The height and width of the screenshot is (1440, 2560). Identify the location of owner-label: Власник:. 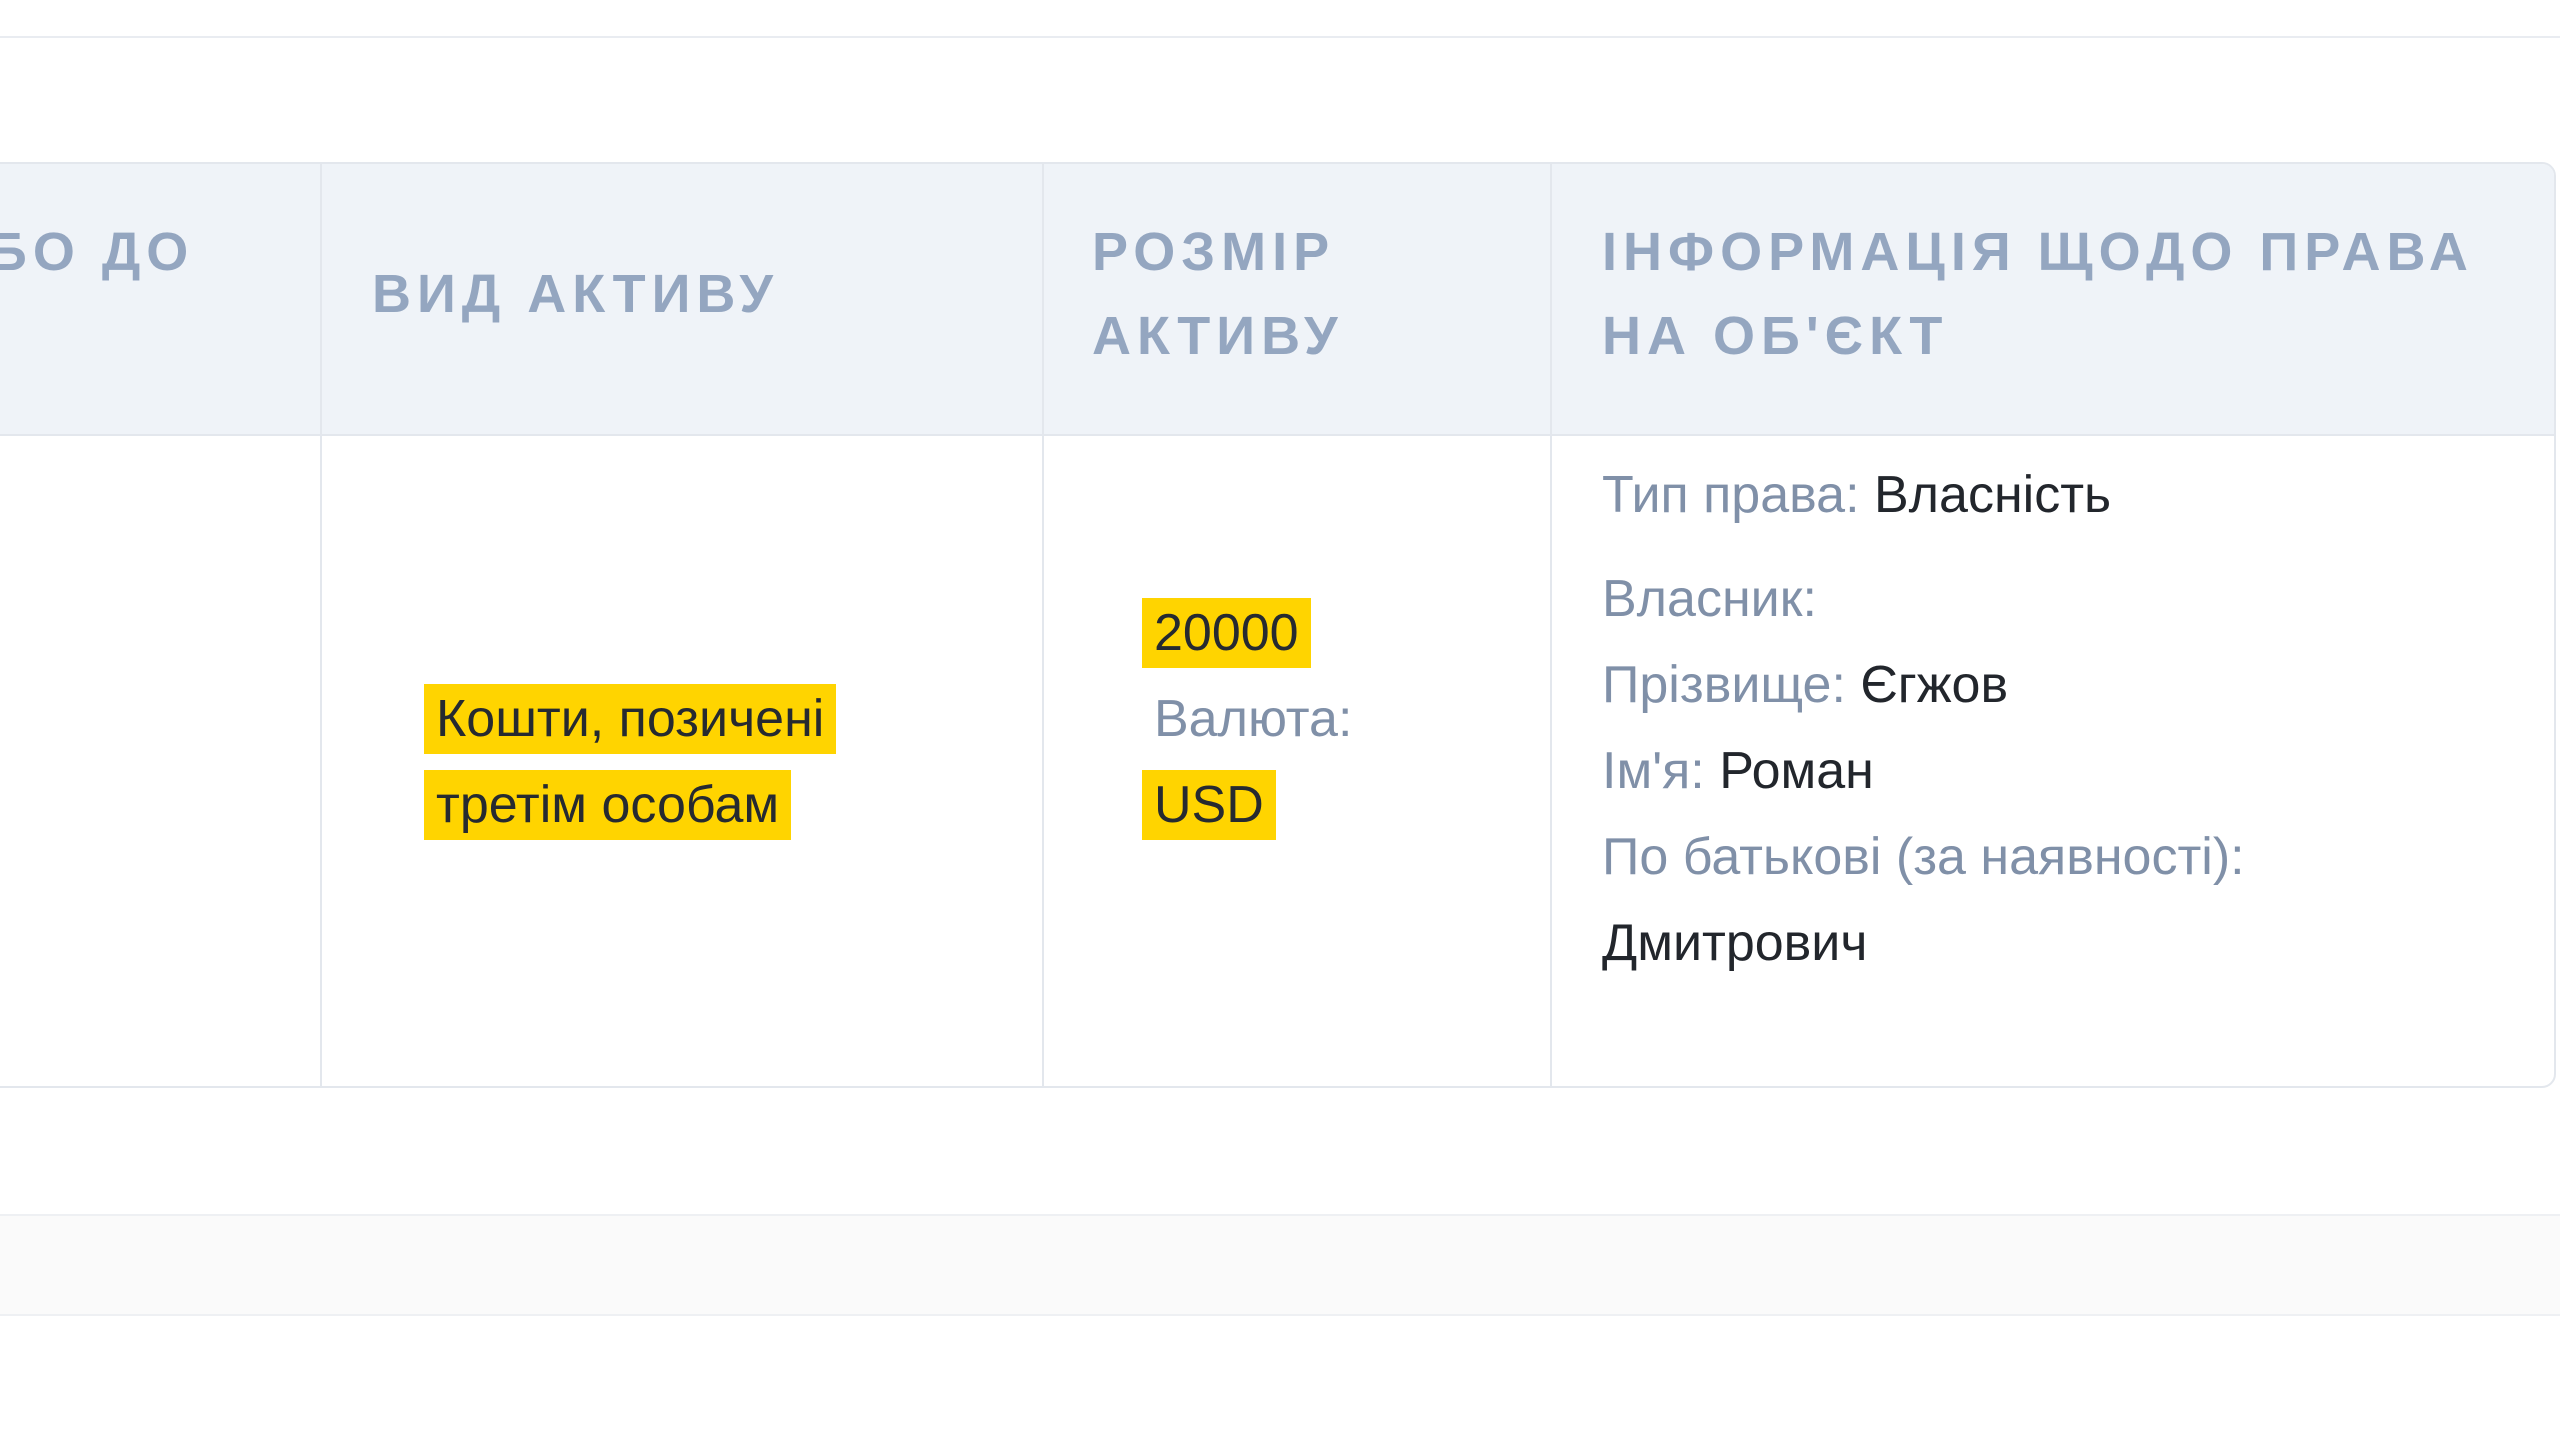
(1709, 599).